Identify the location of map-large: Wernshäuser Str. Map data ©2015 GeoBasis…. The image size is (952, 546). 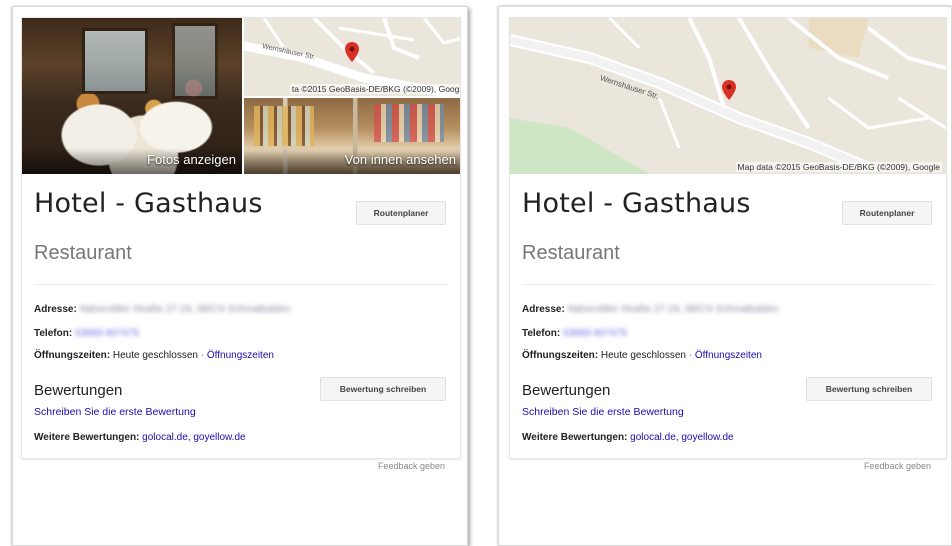
(728, 96).